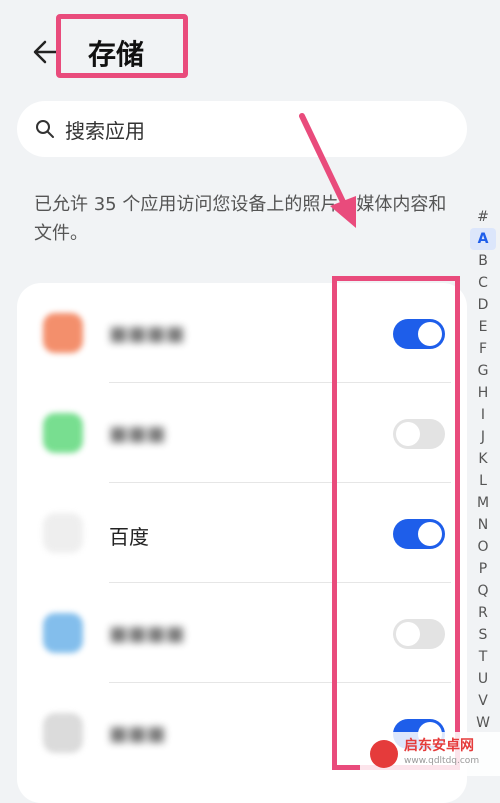 Image resolution: width=500 pixels, height=803 pixels. Describe the element at coordinates (483, 349) in the screenshot. I see `alphabet-letter: F` at that location.